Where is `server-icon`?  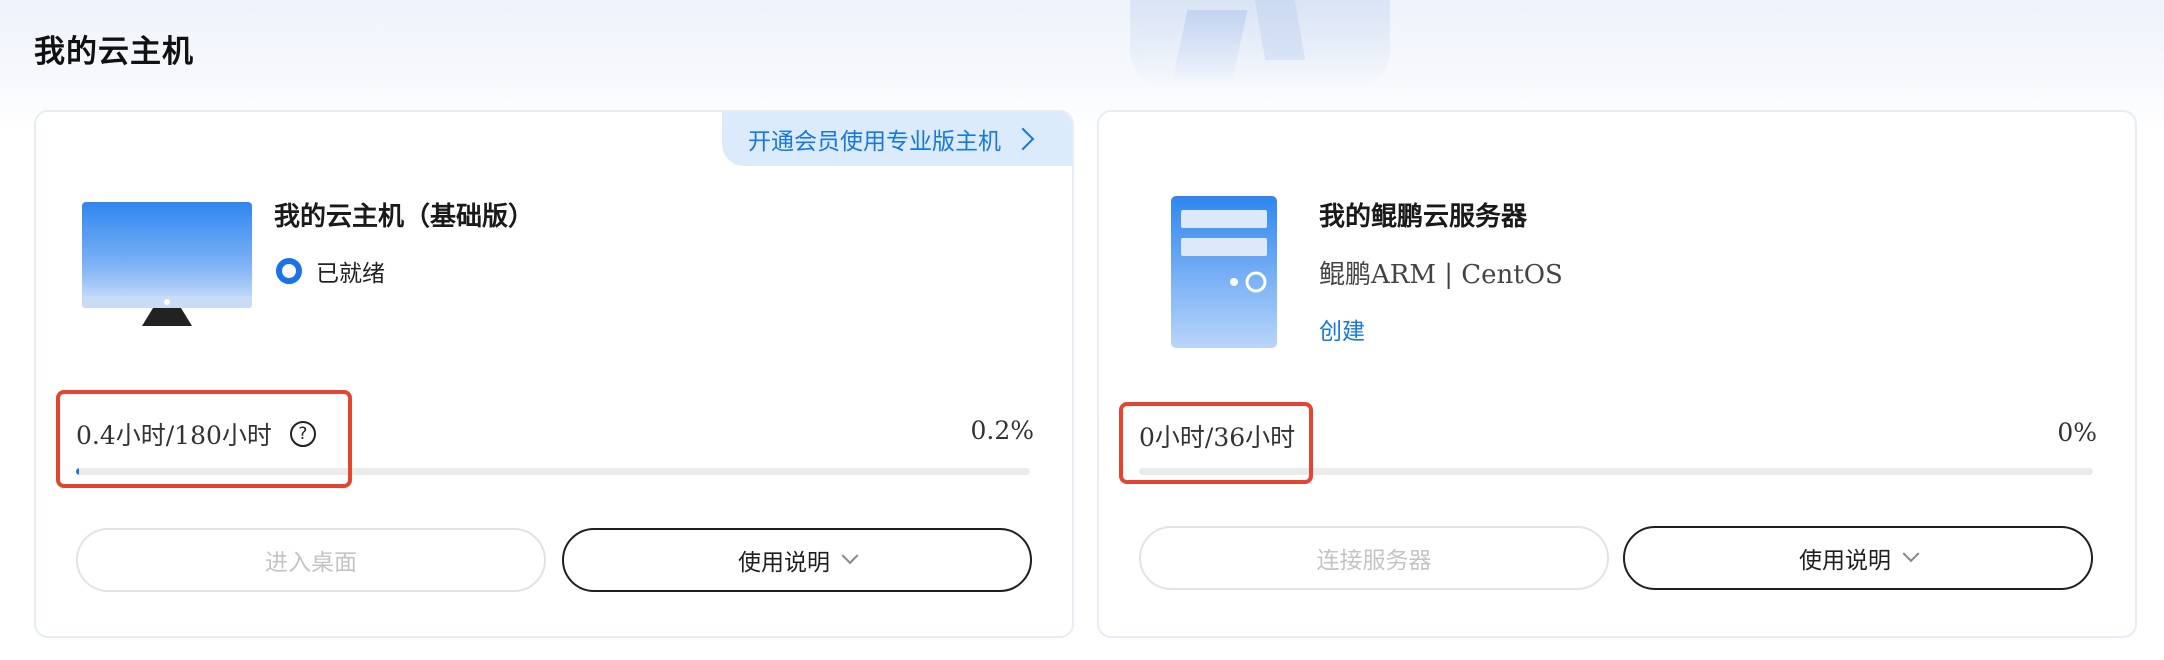 server-icon is located at coordinates (1224, 272).